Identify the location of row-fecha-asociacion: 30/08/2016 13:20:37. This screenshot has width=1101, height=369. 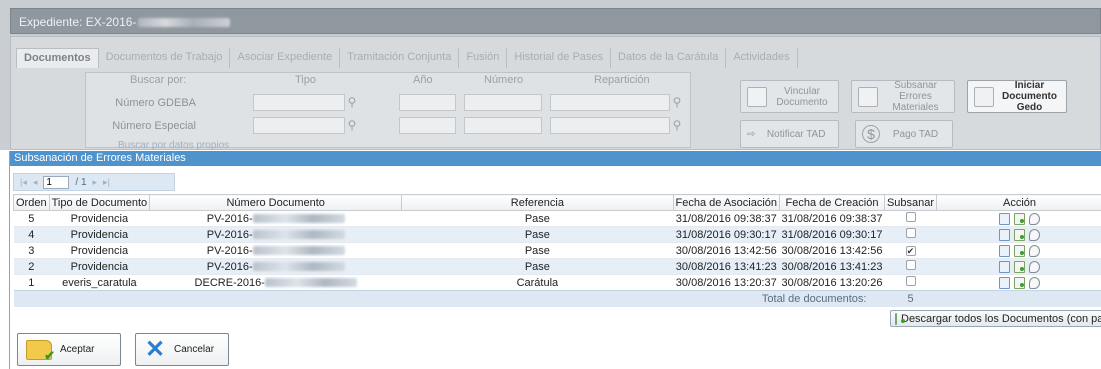
(726, 282).